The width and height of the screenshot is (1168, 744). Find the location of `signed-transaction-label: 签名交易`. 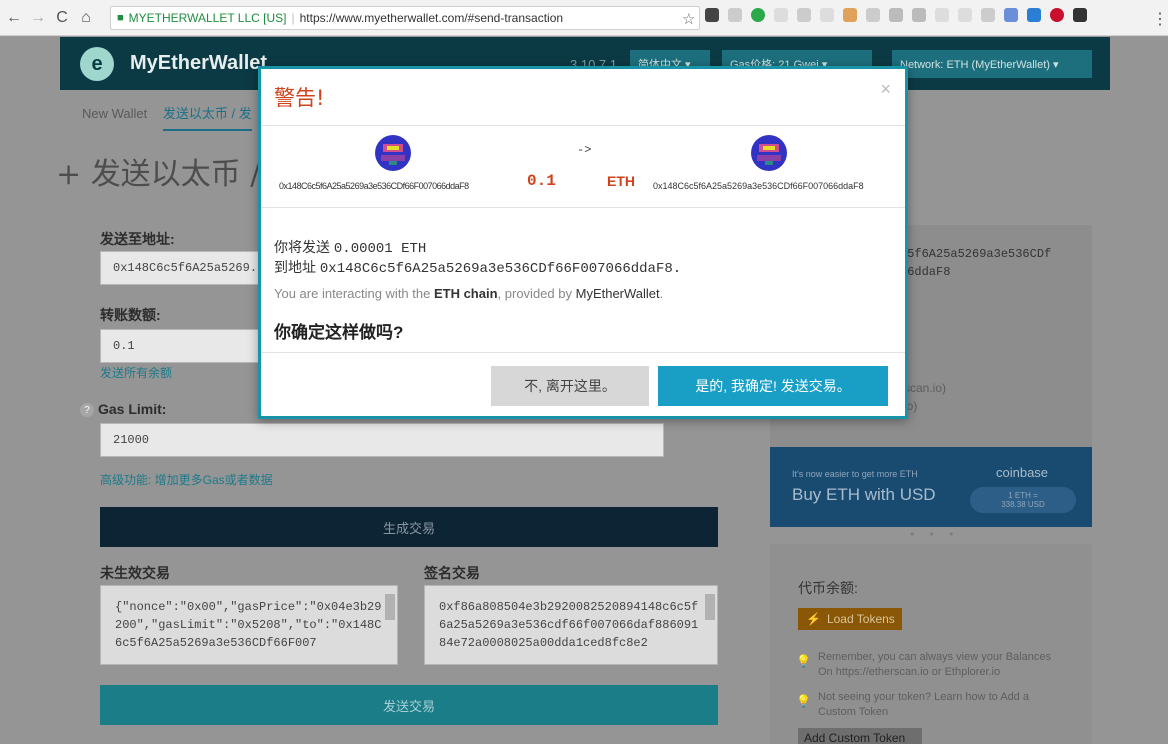

signed-transaction-label: 签名交易 is located at coordinates (452, 573).